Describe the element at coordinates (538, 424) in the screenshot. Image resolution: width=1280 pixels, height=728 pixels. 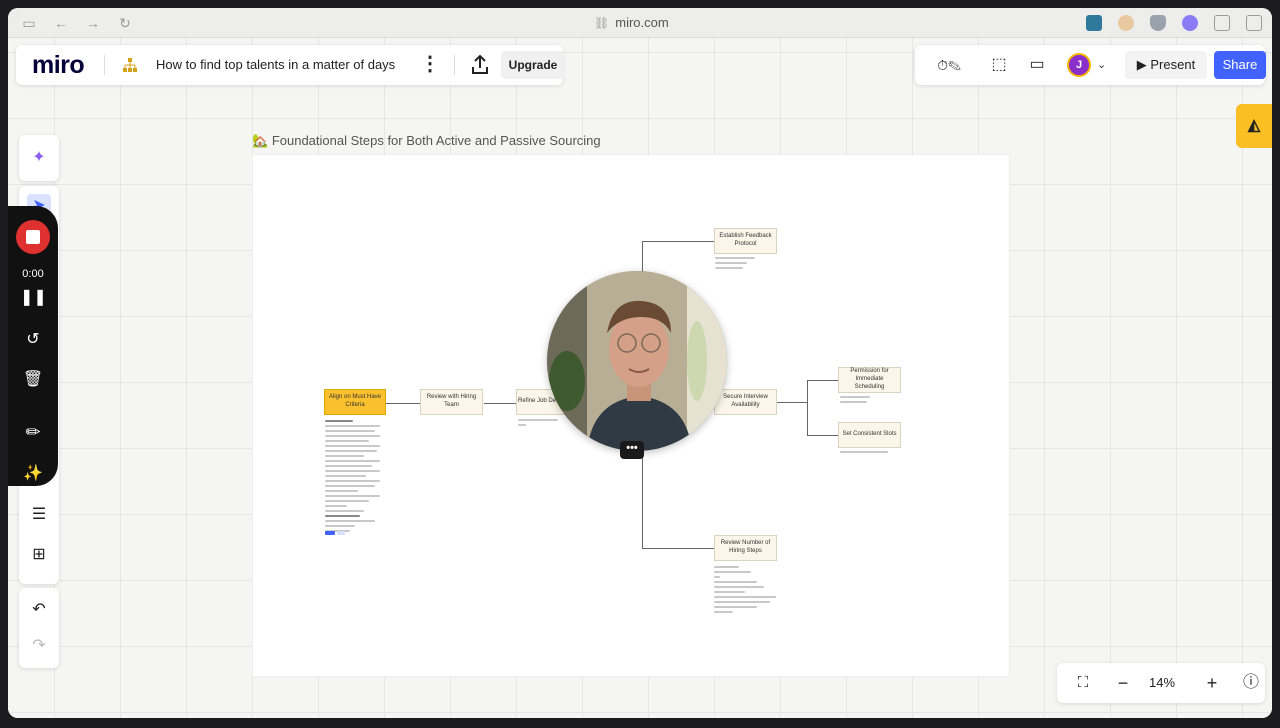
I see `refine-notes` at that location.